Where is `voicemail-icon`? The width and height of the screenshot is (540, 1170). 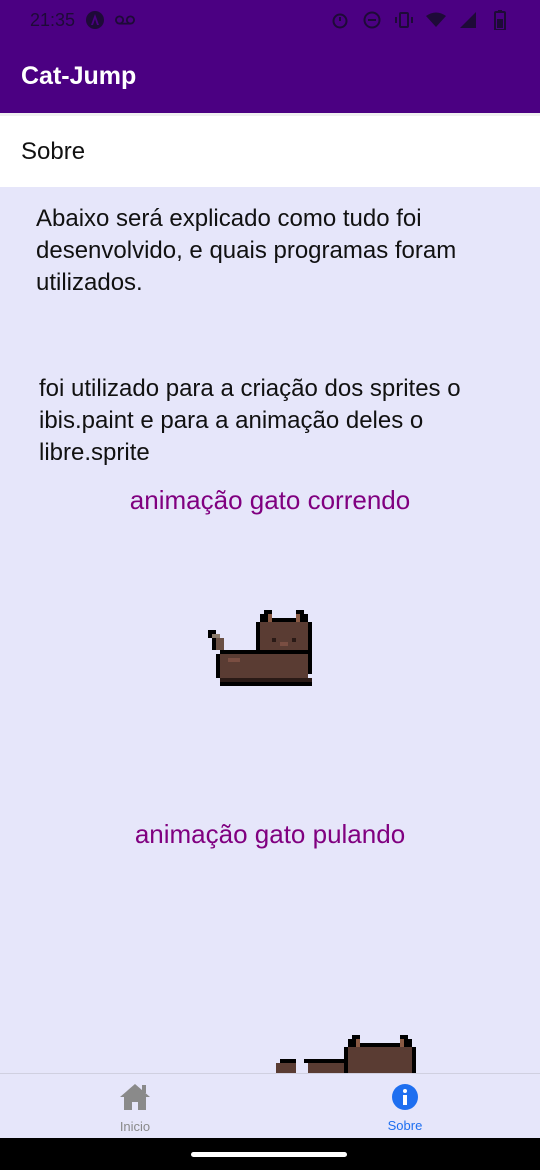
voicemail-icon is located at coordinates (125, 20).